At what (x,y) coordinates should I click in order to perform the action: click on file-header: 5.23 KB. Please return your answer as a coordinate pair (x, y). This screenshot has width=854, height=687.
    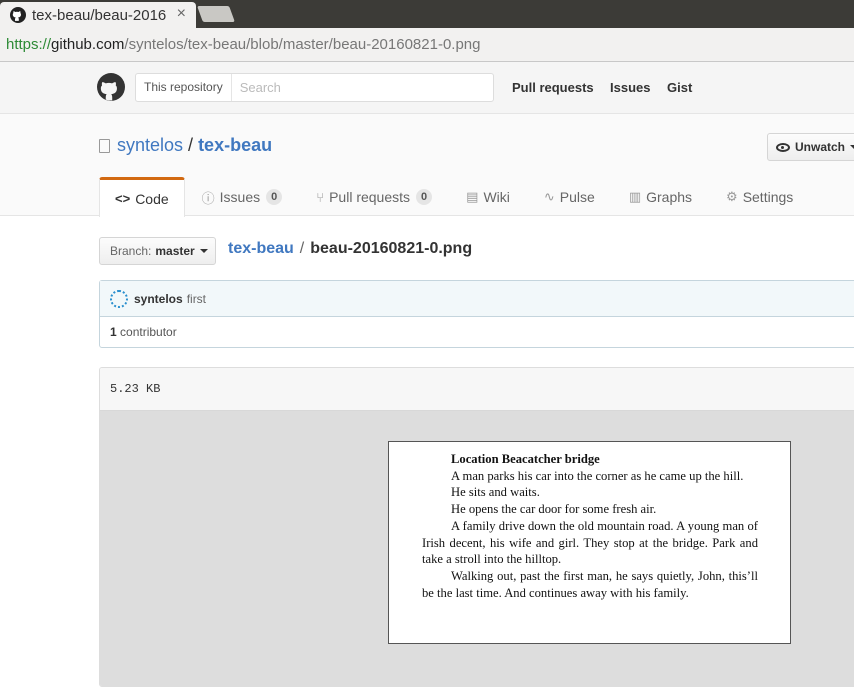
    Looking at the image, I should click on (477, 389).